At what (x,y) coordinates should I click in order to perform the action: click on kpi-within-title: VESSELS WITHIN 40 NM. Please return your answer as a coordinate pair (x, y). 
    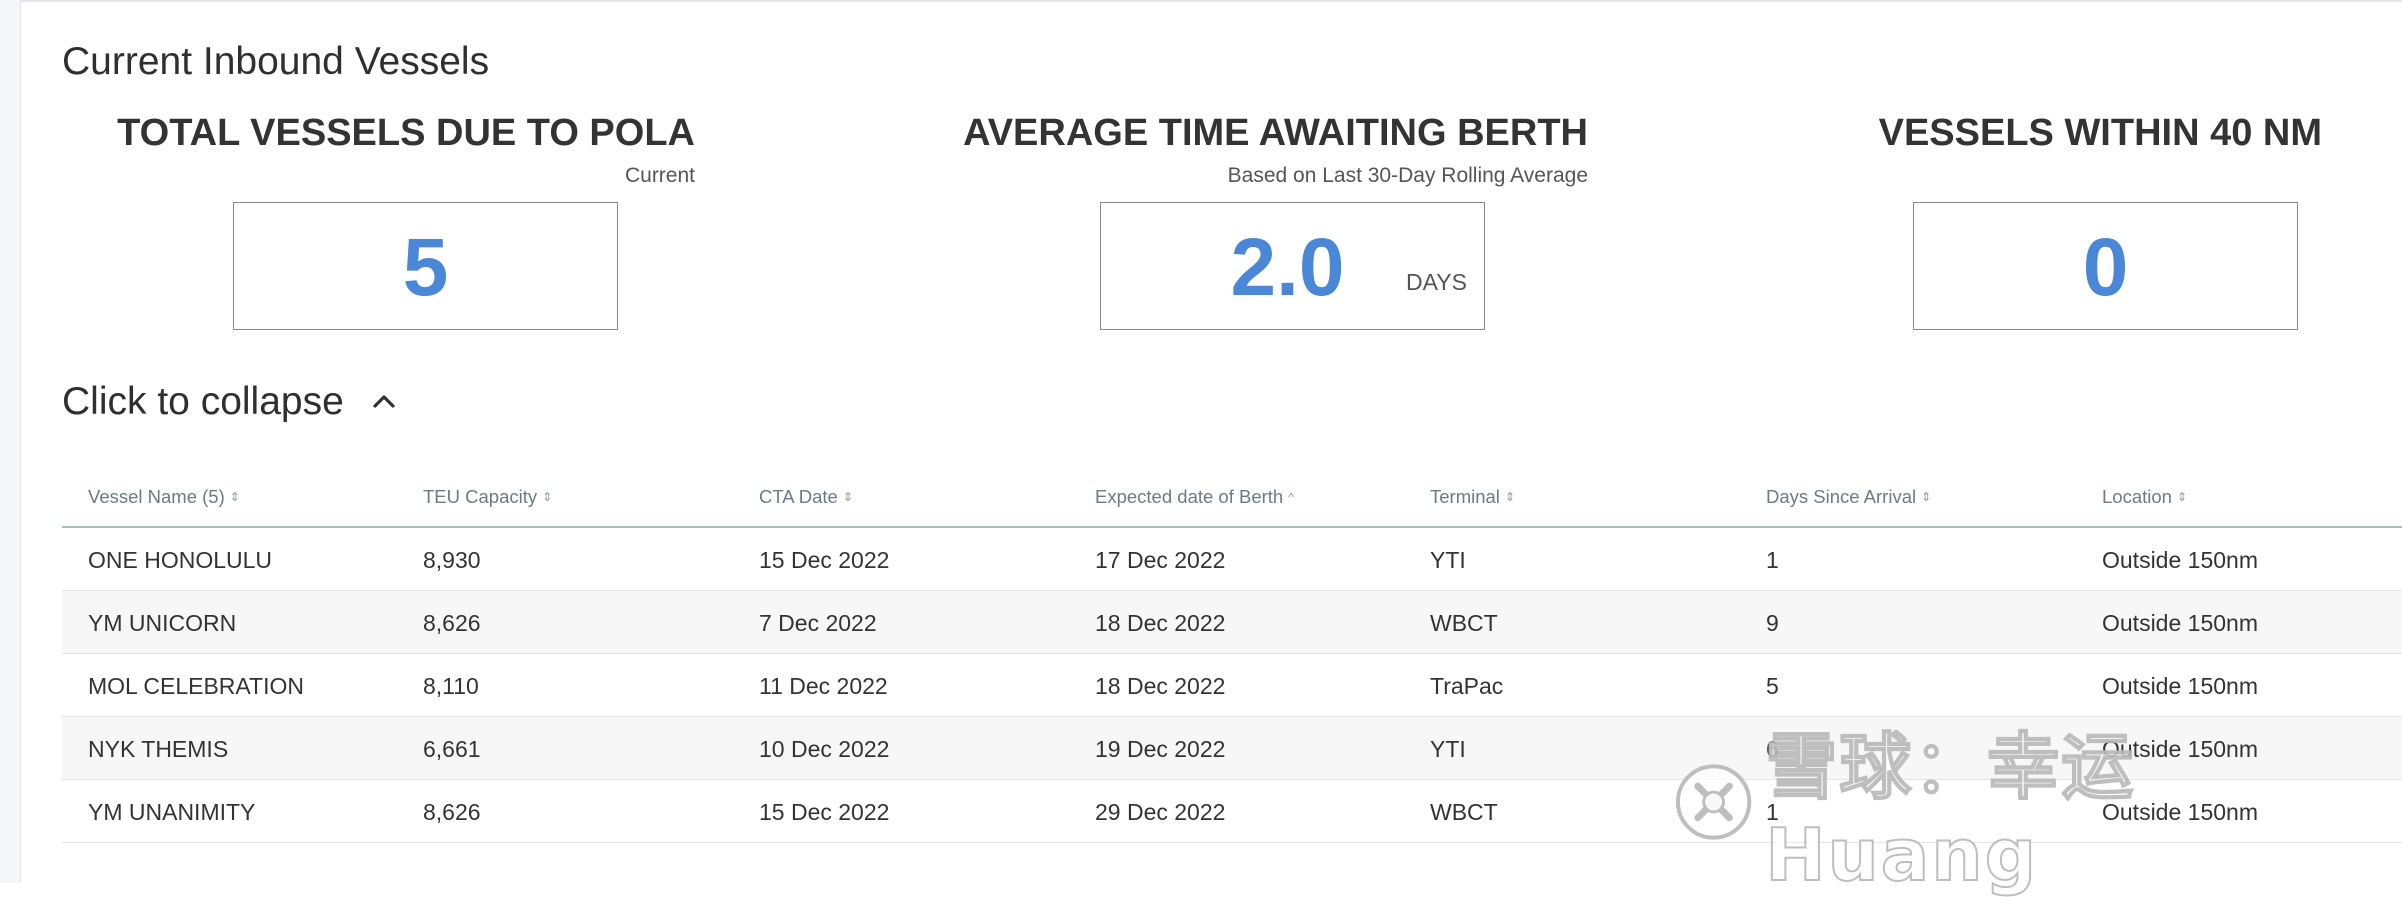
    Looking at the image, I should click on (2100, 133).